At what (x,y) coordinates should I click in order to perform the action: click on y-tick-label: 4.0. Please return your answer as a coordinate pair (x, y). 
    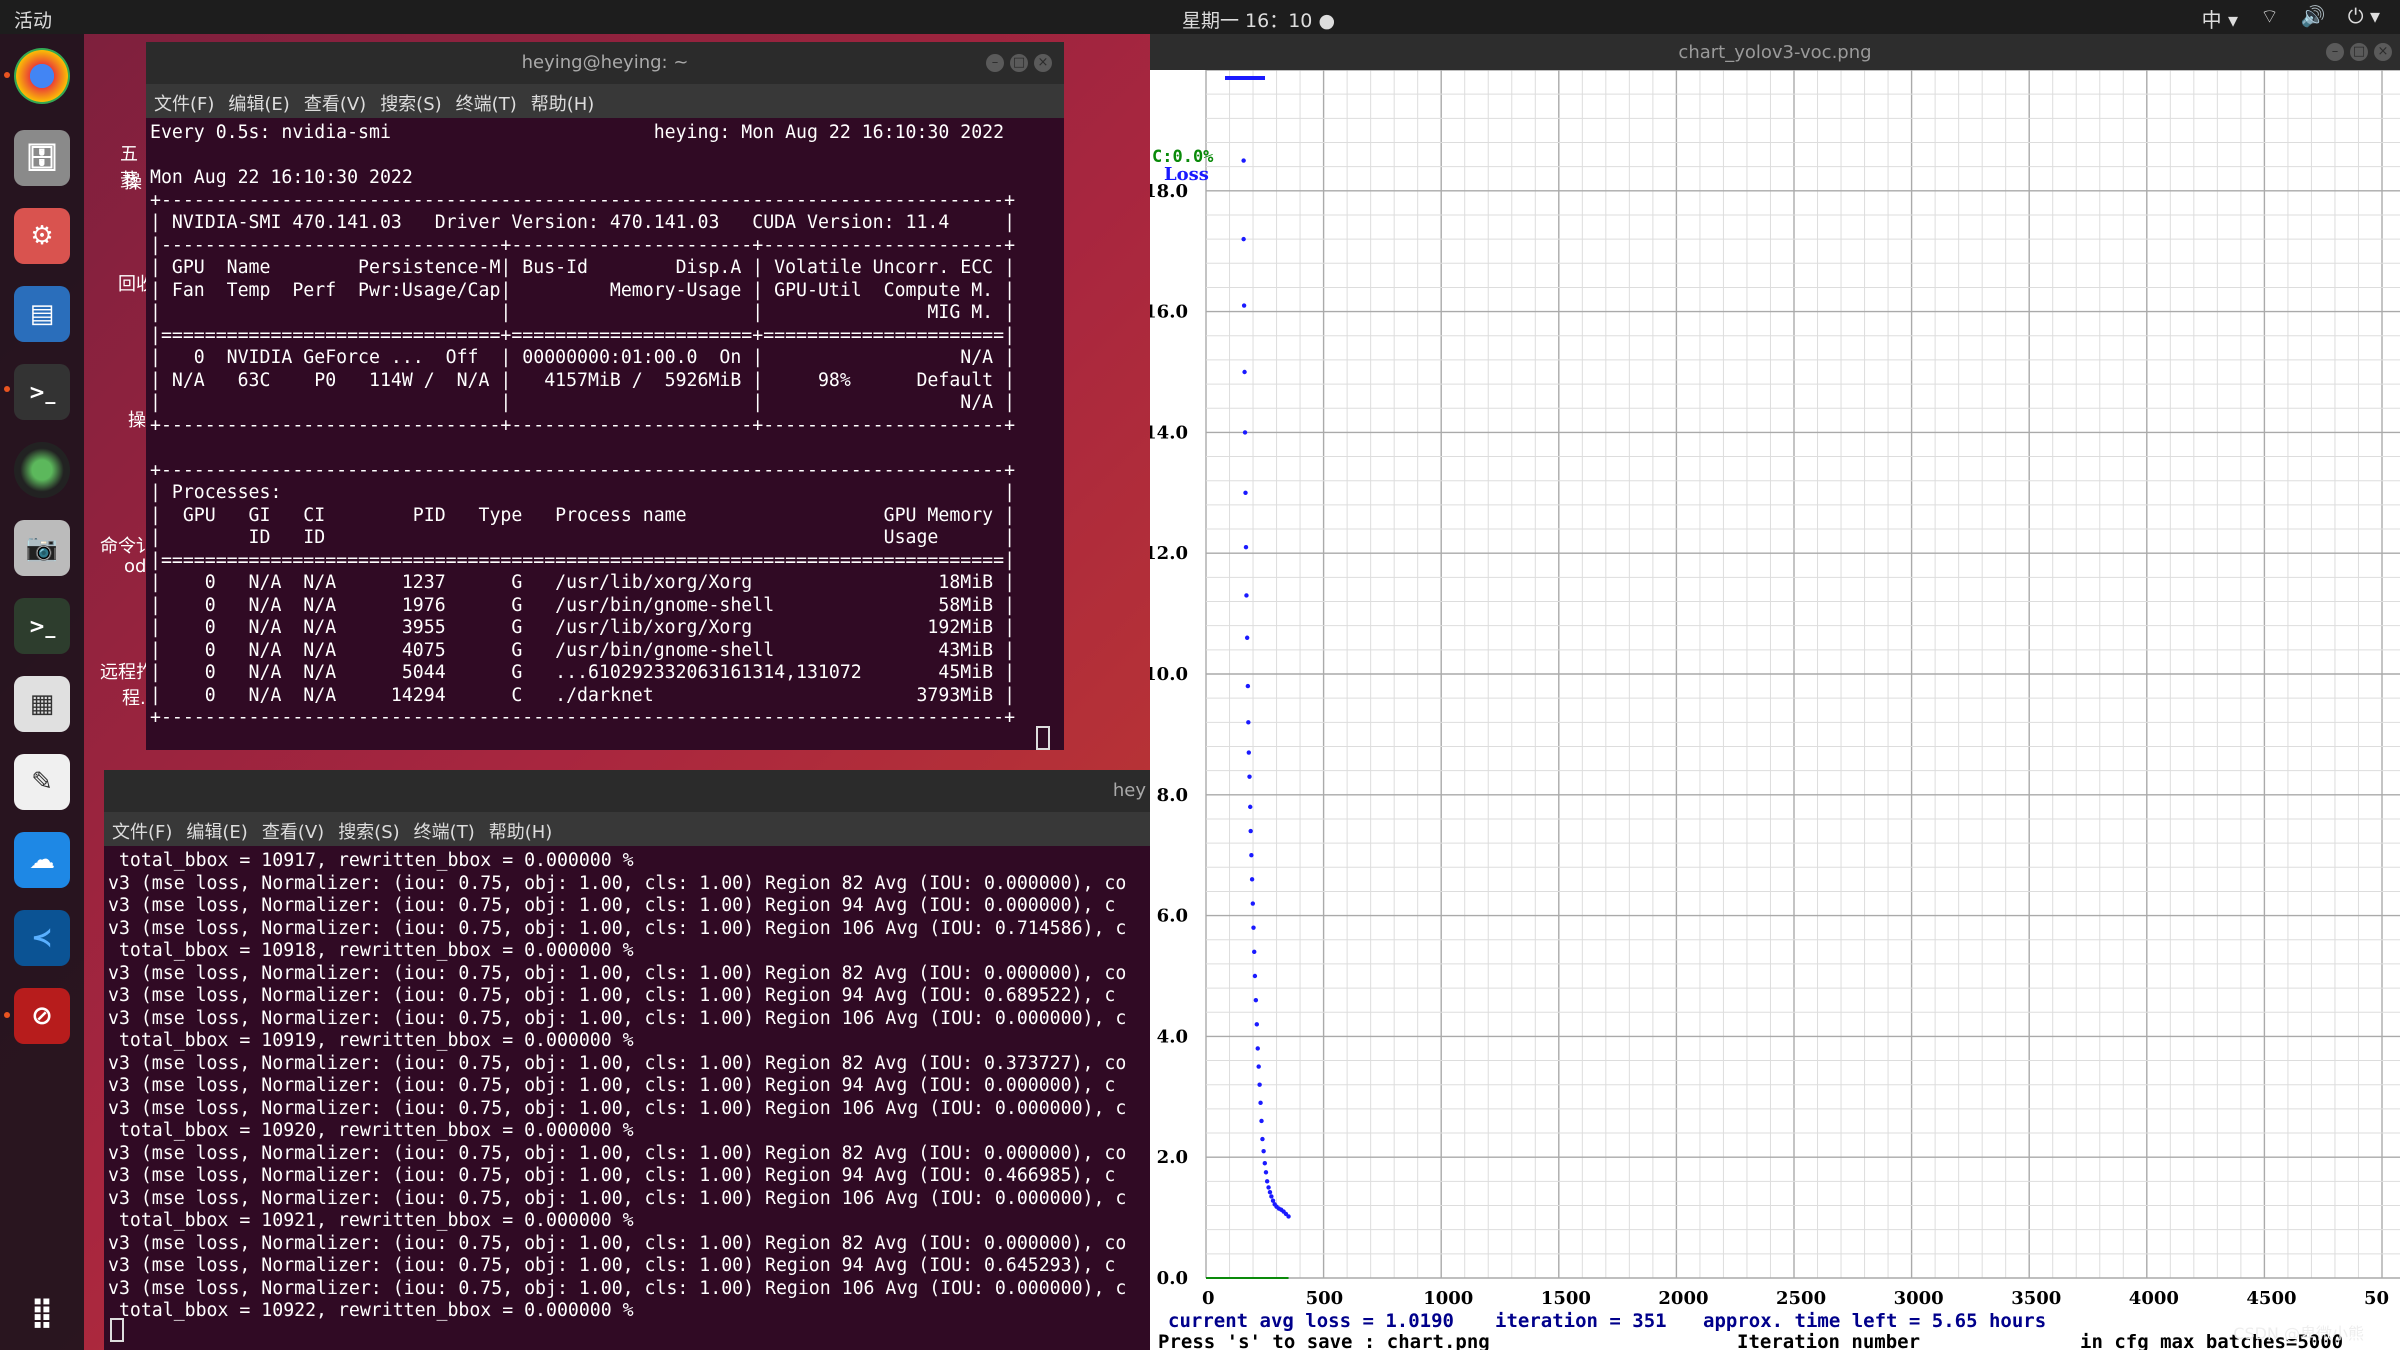
    Looking at the image, I should click on (1172, 1036).